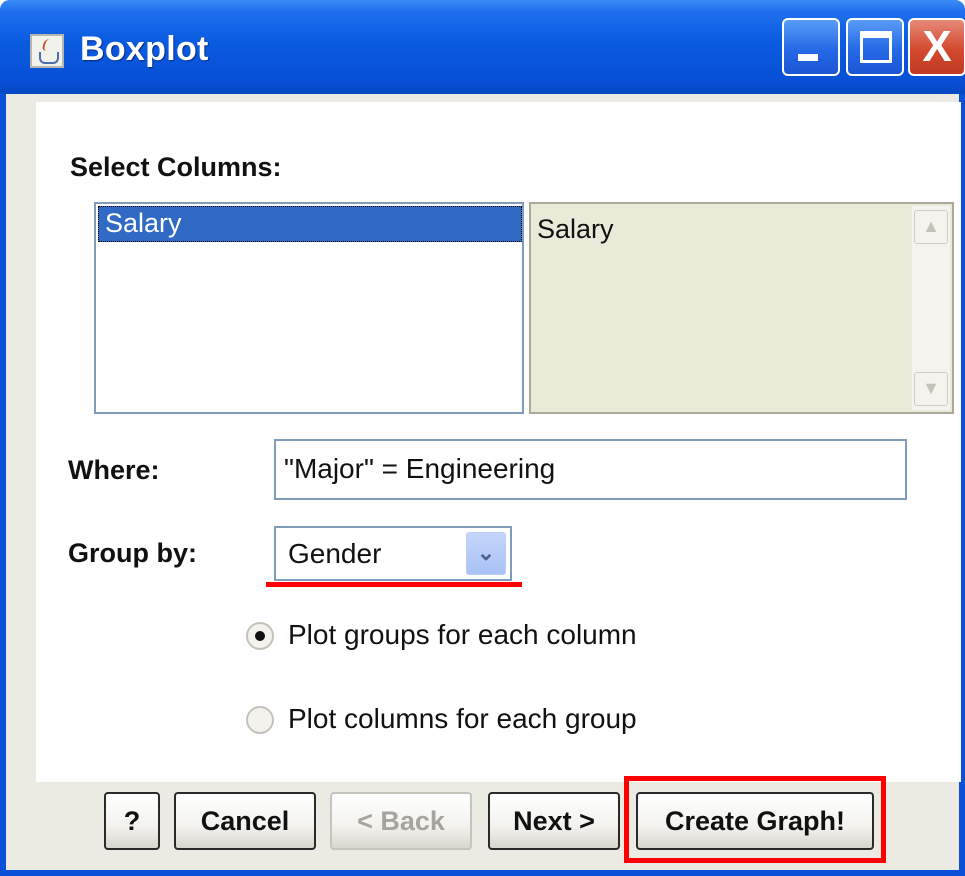  Describe the element at coordinates (260, 636) in the screenshot. I see `plot-groups-radio` at that location.